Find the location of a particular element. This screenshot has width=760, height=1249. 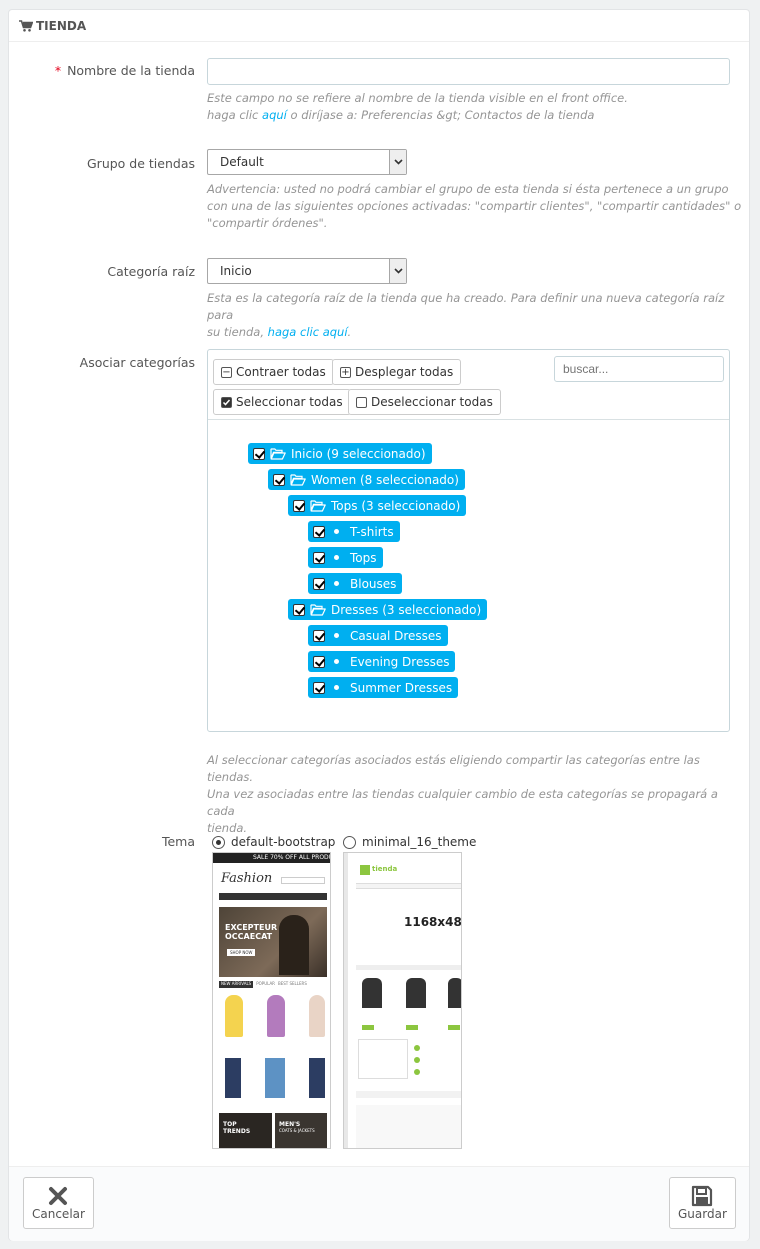

cancel-button: Cancelar is located at coordinates (58, 1203).